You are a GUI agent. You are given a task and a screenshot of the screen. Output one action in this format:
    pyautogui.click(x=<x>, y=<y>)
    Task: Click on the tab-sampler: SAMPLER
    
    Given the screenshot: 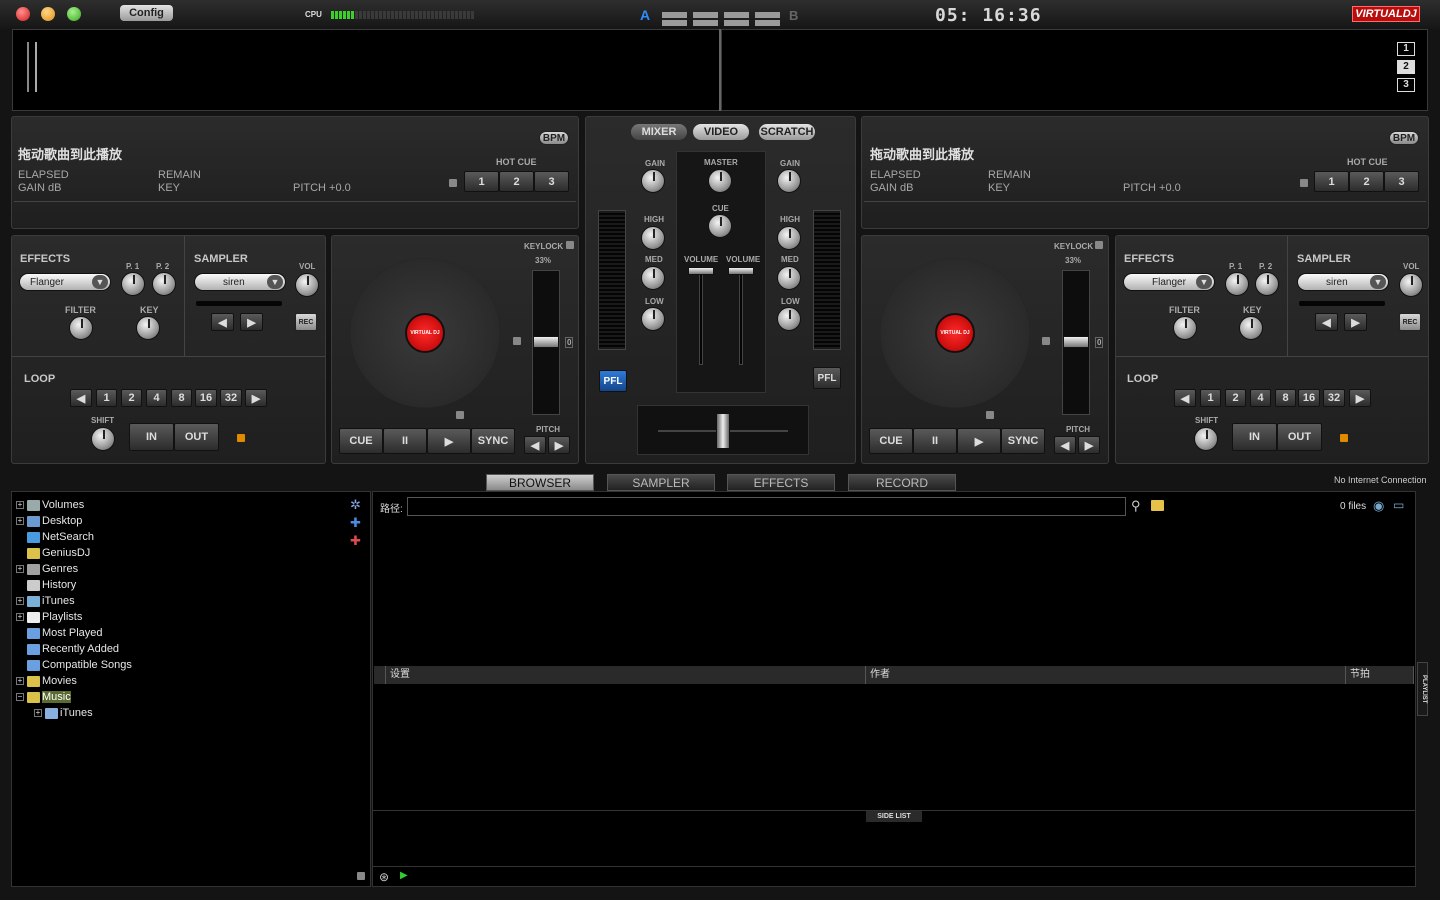 What is the action you would take?
    pyautogui.click(x=661, y=482)
    